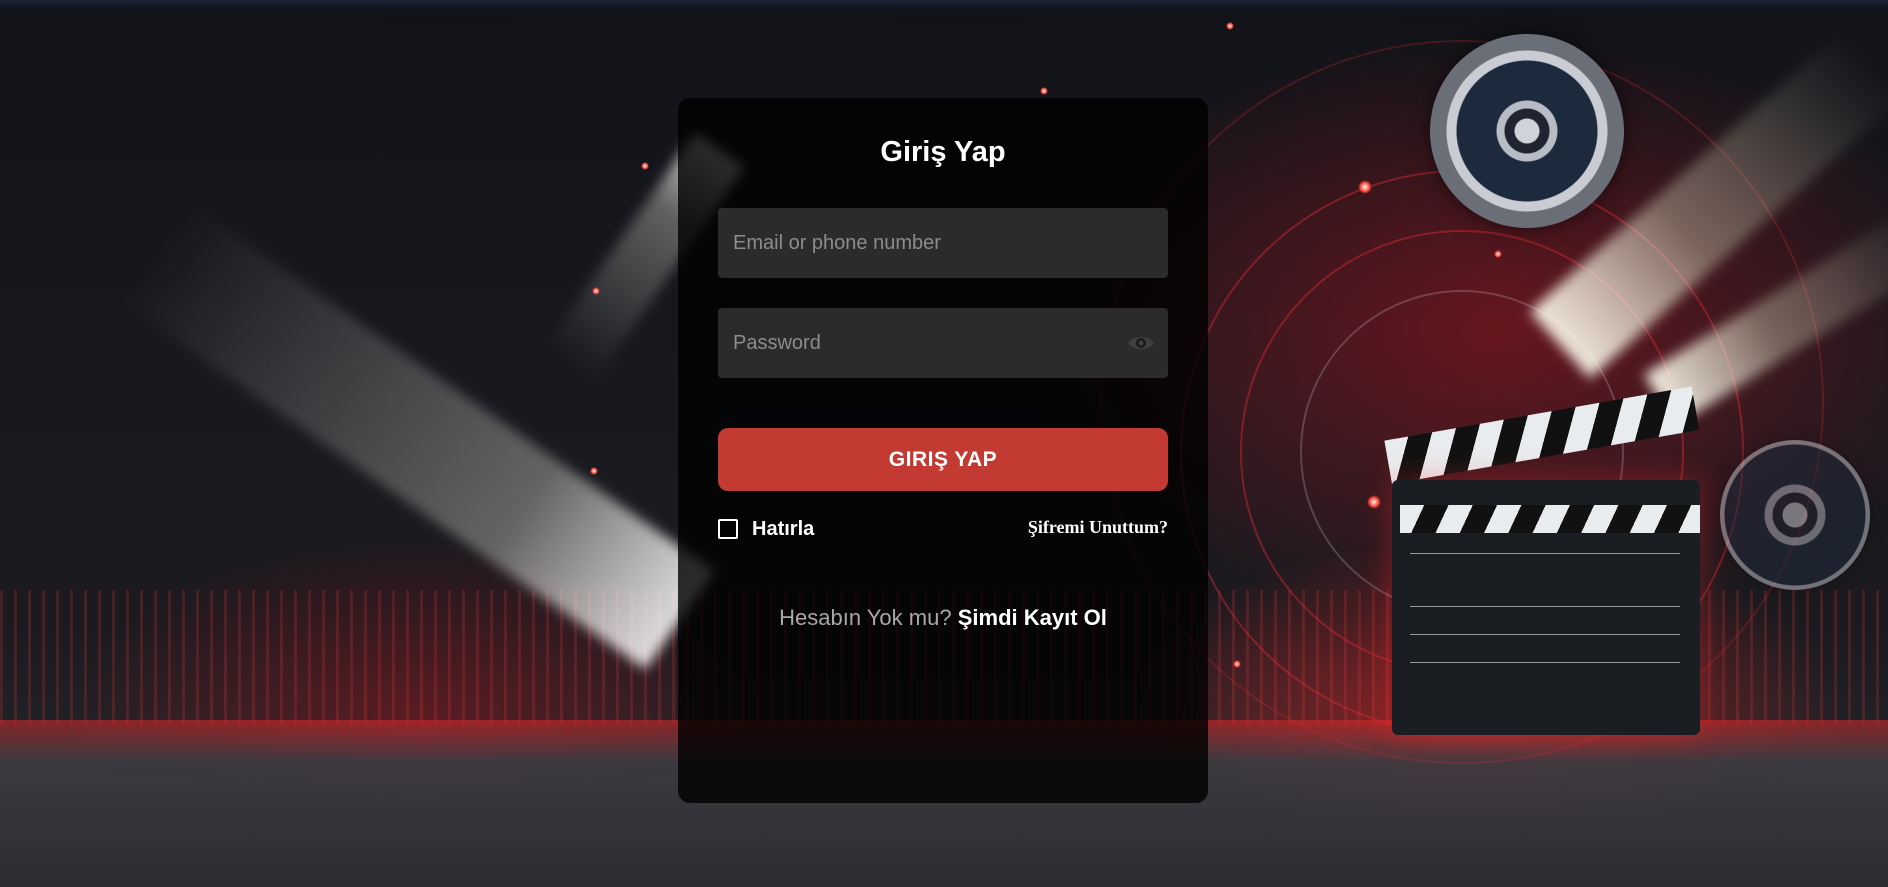 This screenshot has height=887, width=1888. I want to click on page-title: Giriş Yap, so click(943, 152).